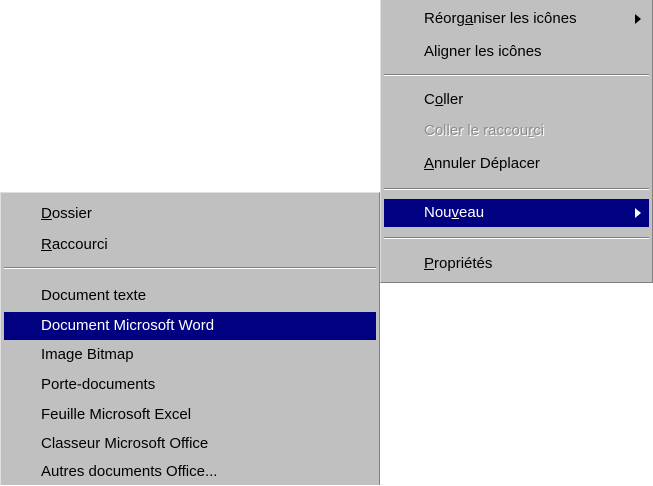 The image size is (653, 486). I want to click on menu-item-new: Nouveau, so click(516, 213).